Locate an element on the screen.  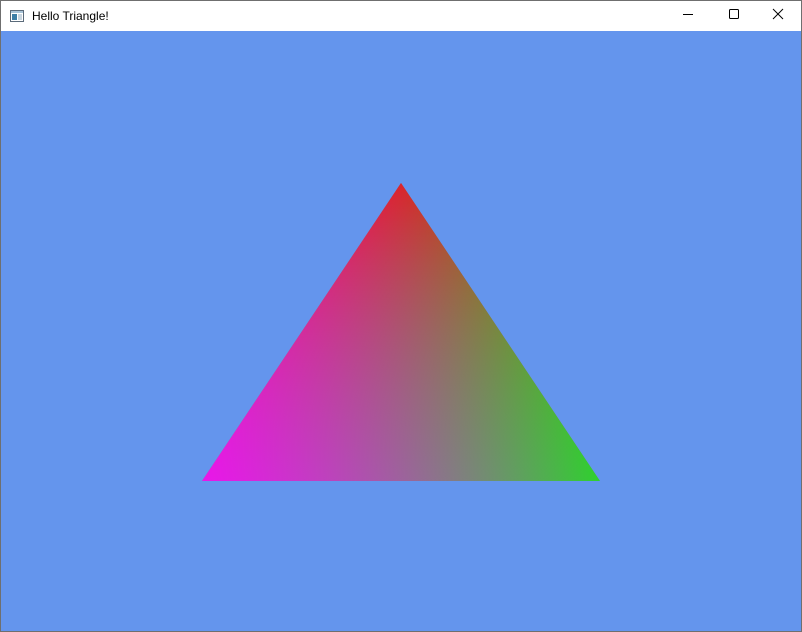
maximize-button is located at coordinates (734, 16).